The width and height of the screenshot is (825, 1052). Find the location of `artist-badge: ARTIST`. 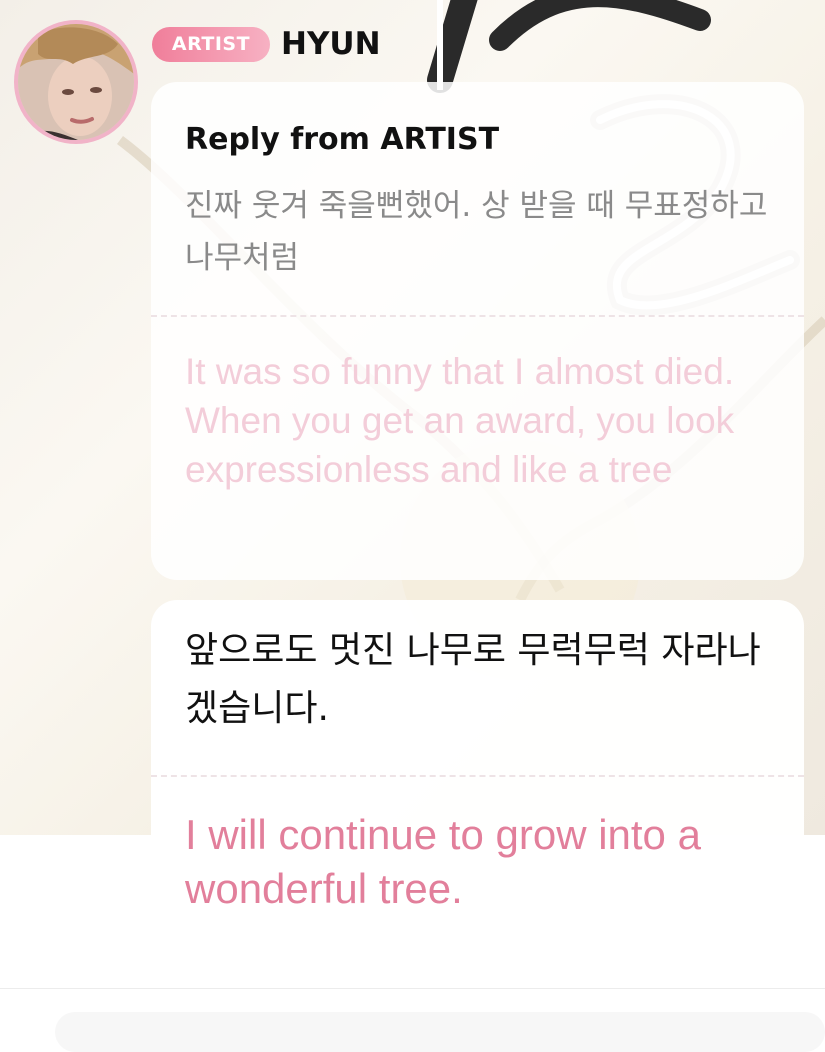

artist-badge: ARTIST is located at coordinates (211, 44).